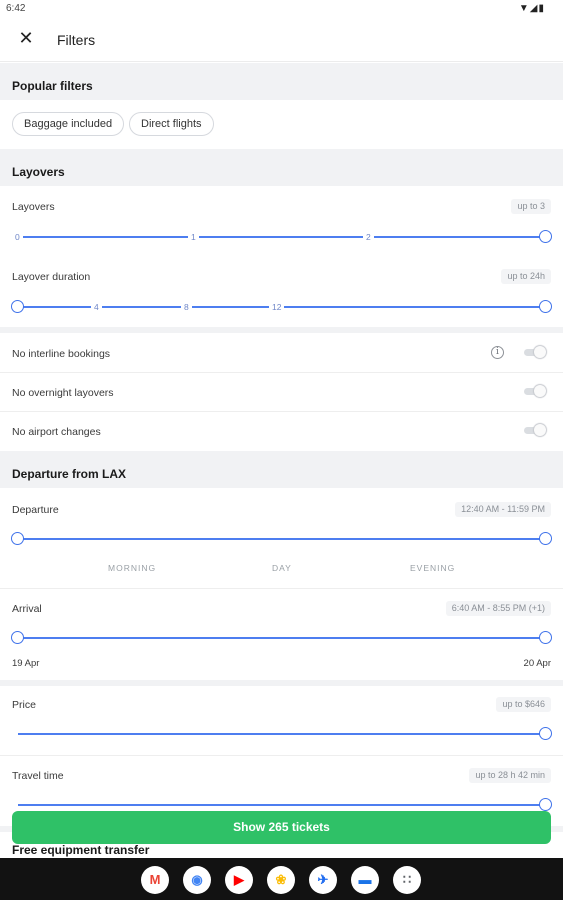 The height and width of the screenshot is (900, 563). I want to click on travel-time-label: Travel time, so click(38, 776).